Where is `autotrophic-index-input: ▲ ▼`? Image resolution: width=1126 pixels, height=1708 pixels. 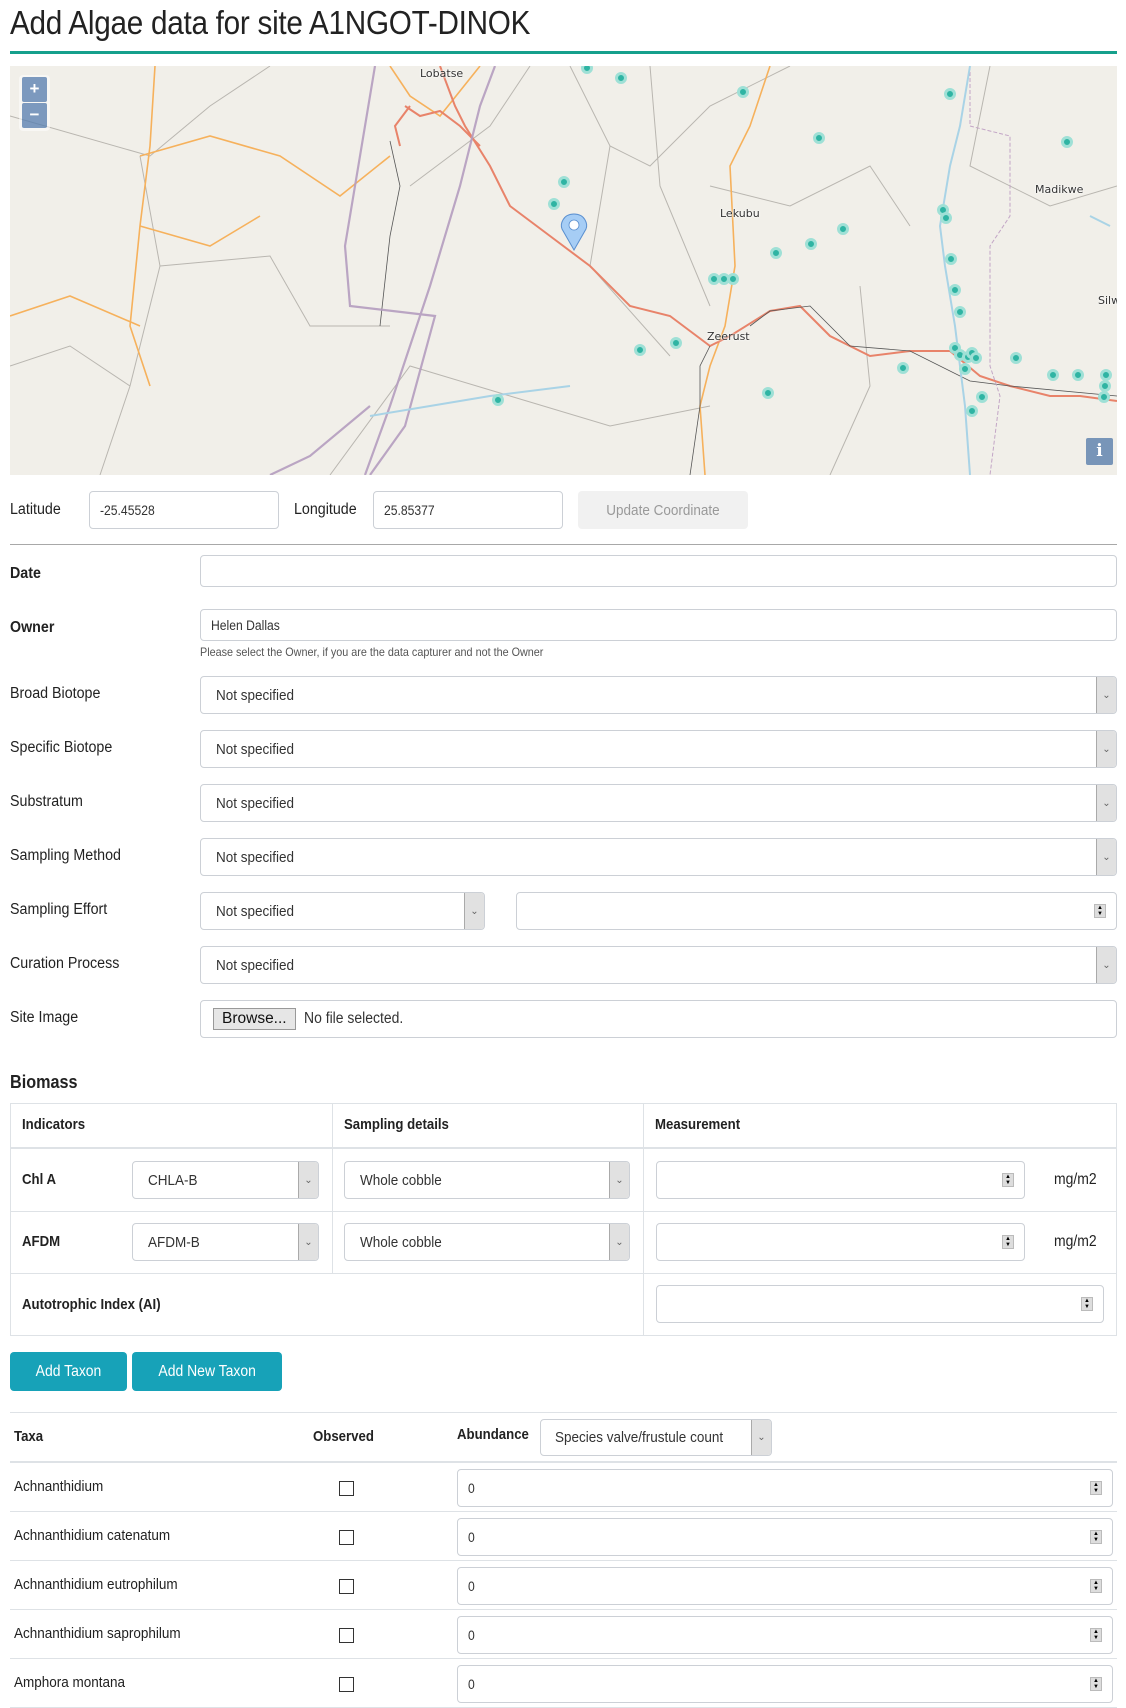
autotrophic-index-input: ▲ ▼ is located at coordinates (880, 1304).